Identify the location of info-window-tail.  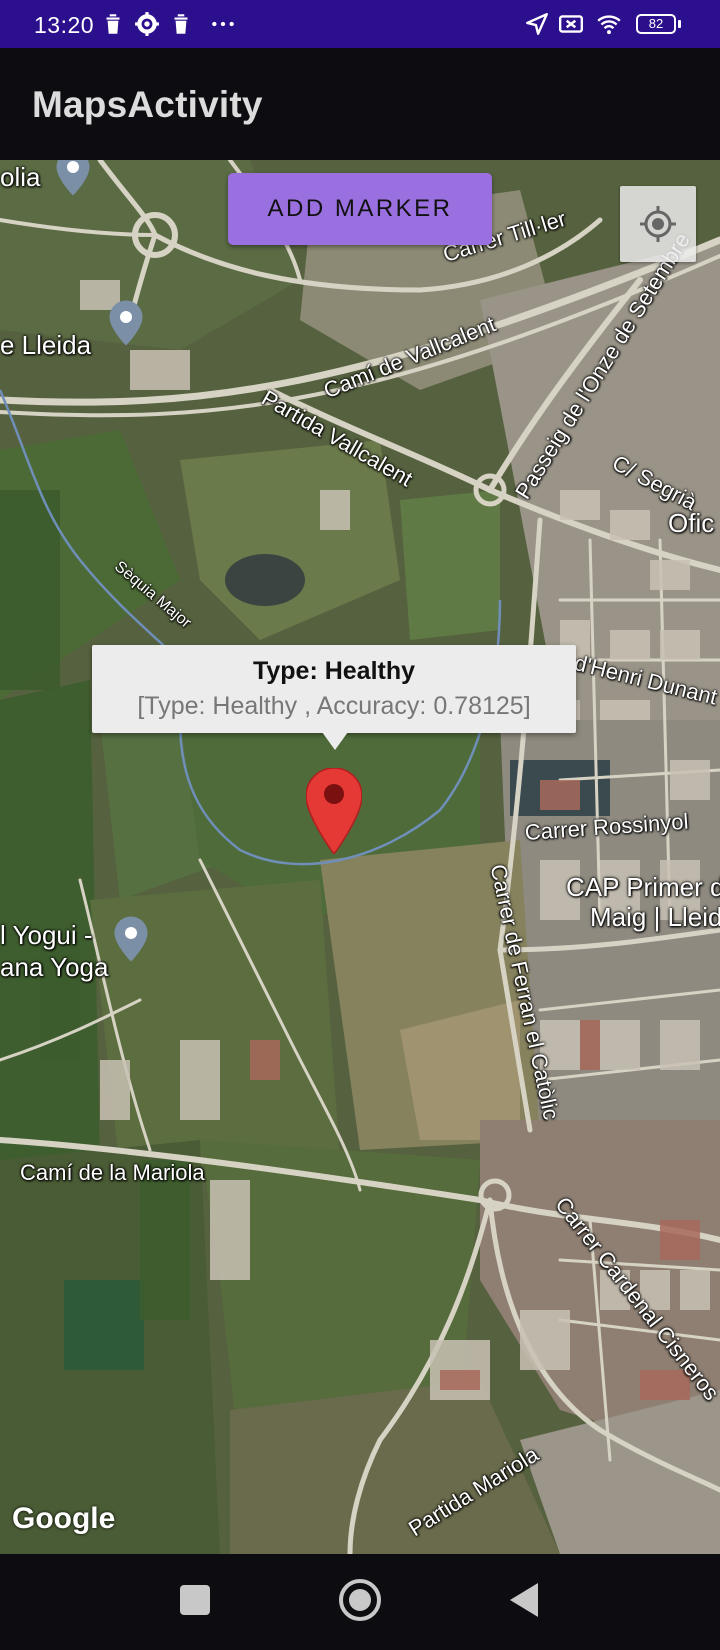
(335, 741).